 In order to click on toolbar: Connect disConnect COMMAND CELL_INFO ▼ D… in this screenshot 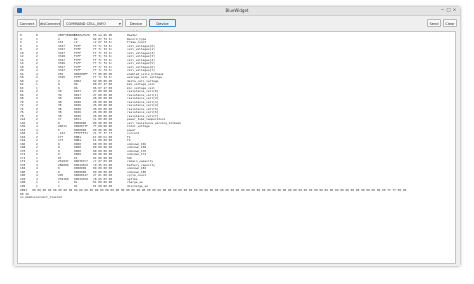, I will do `click(237, 26)`.